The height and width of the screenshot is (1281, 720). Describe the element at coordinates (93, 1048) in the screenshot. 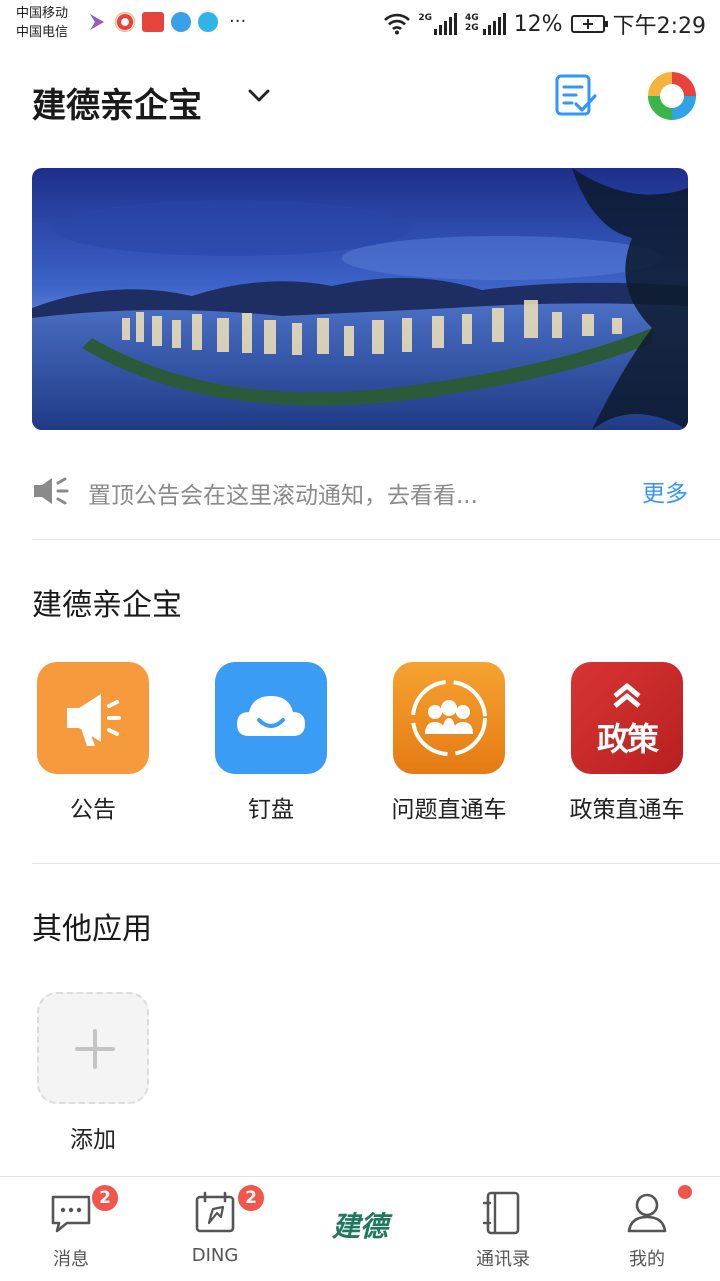

I see `plus-icon` at that location.